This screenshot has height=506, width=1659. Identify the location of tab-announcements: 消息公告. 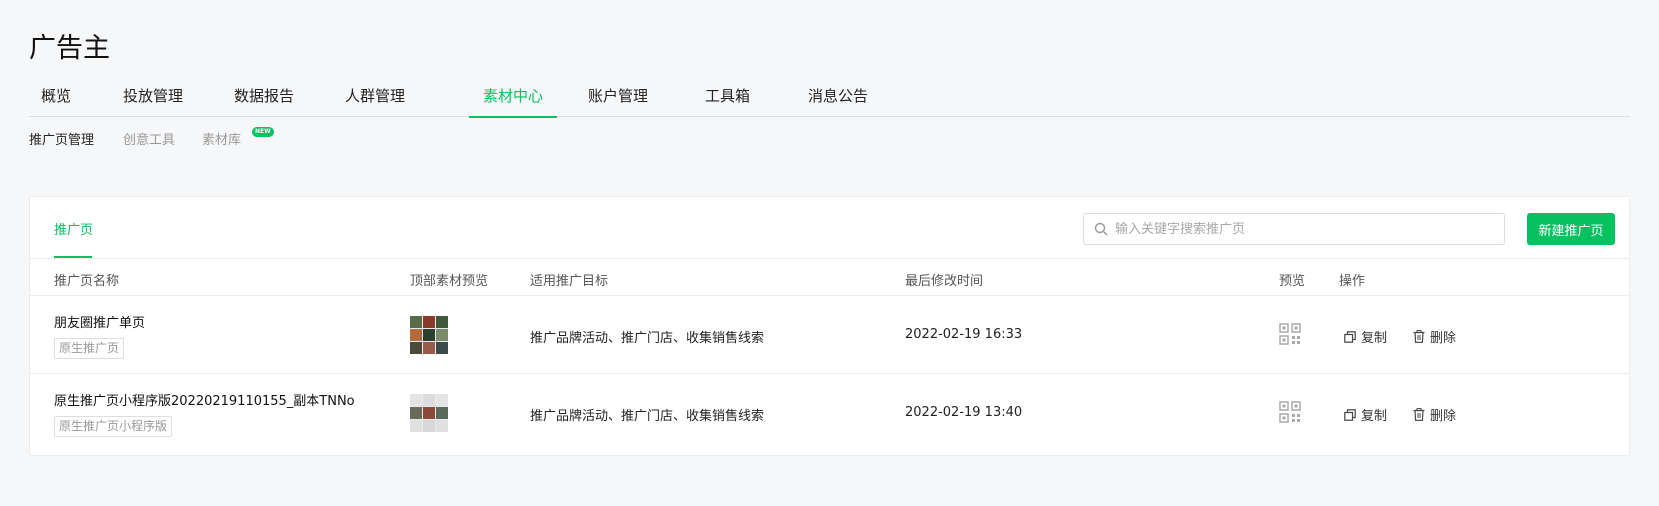
(838, 101).